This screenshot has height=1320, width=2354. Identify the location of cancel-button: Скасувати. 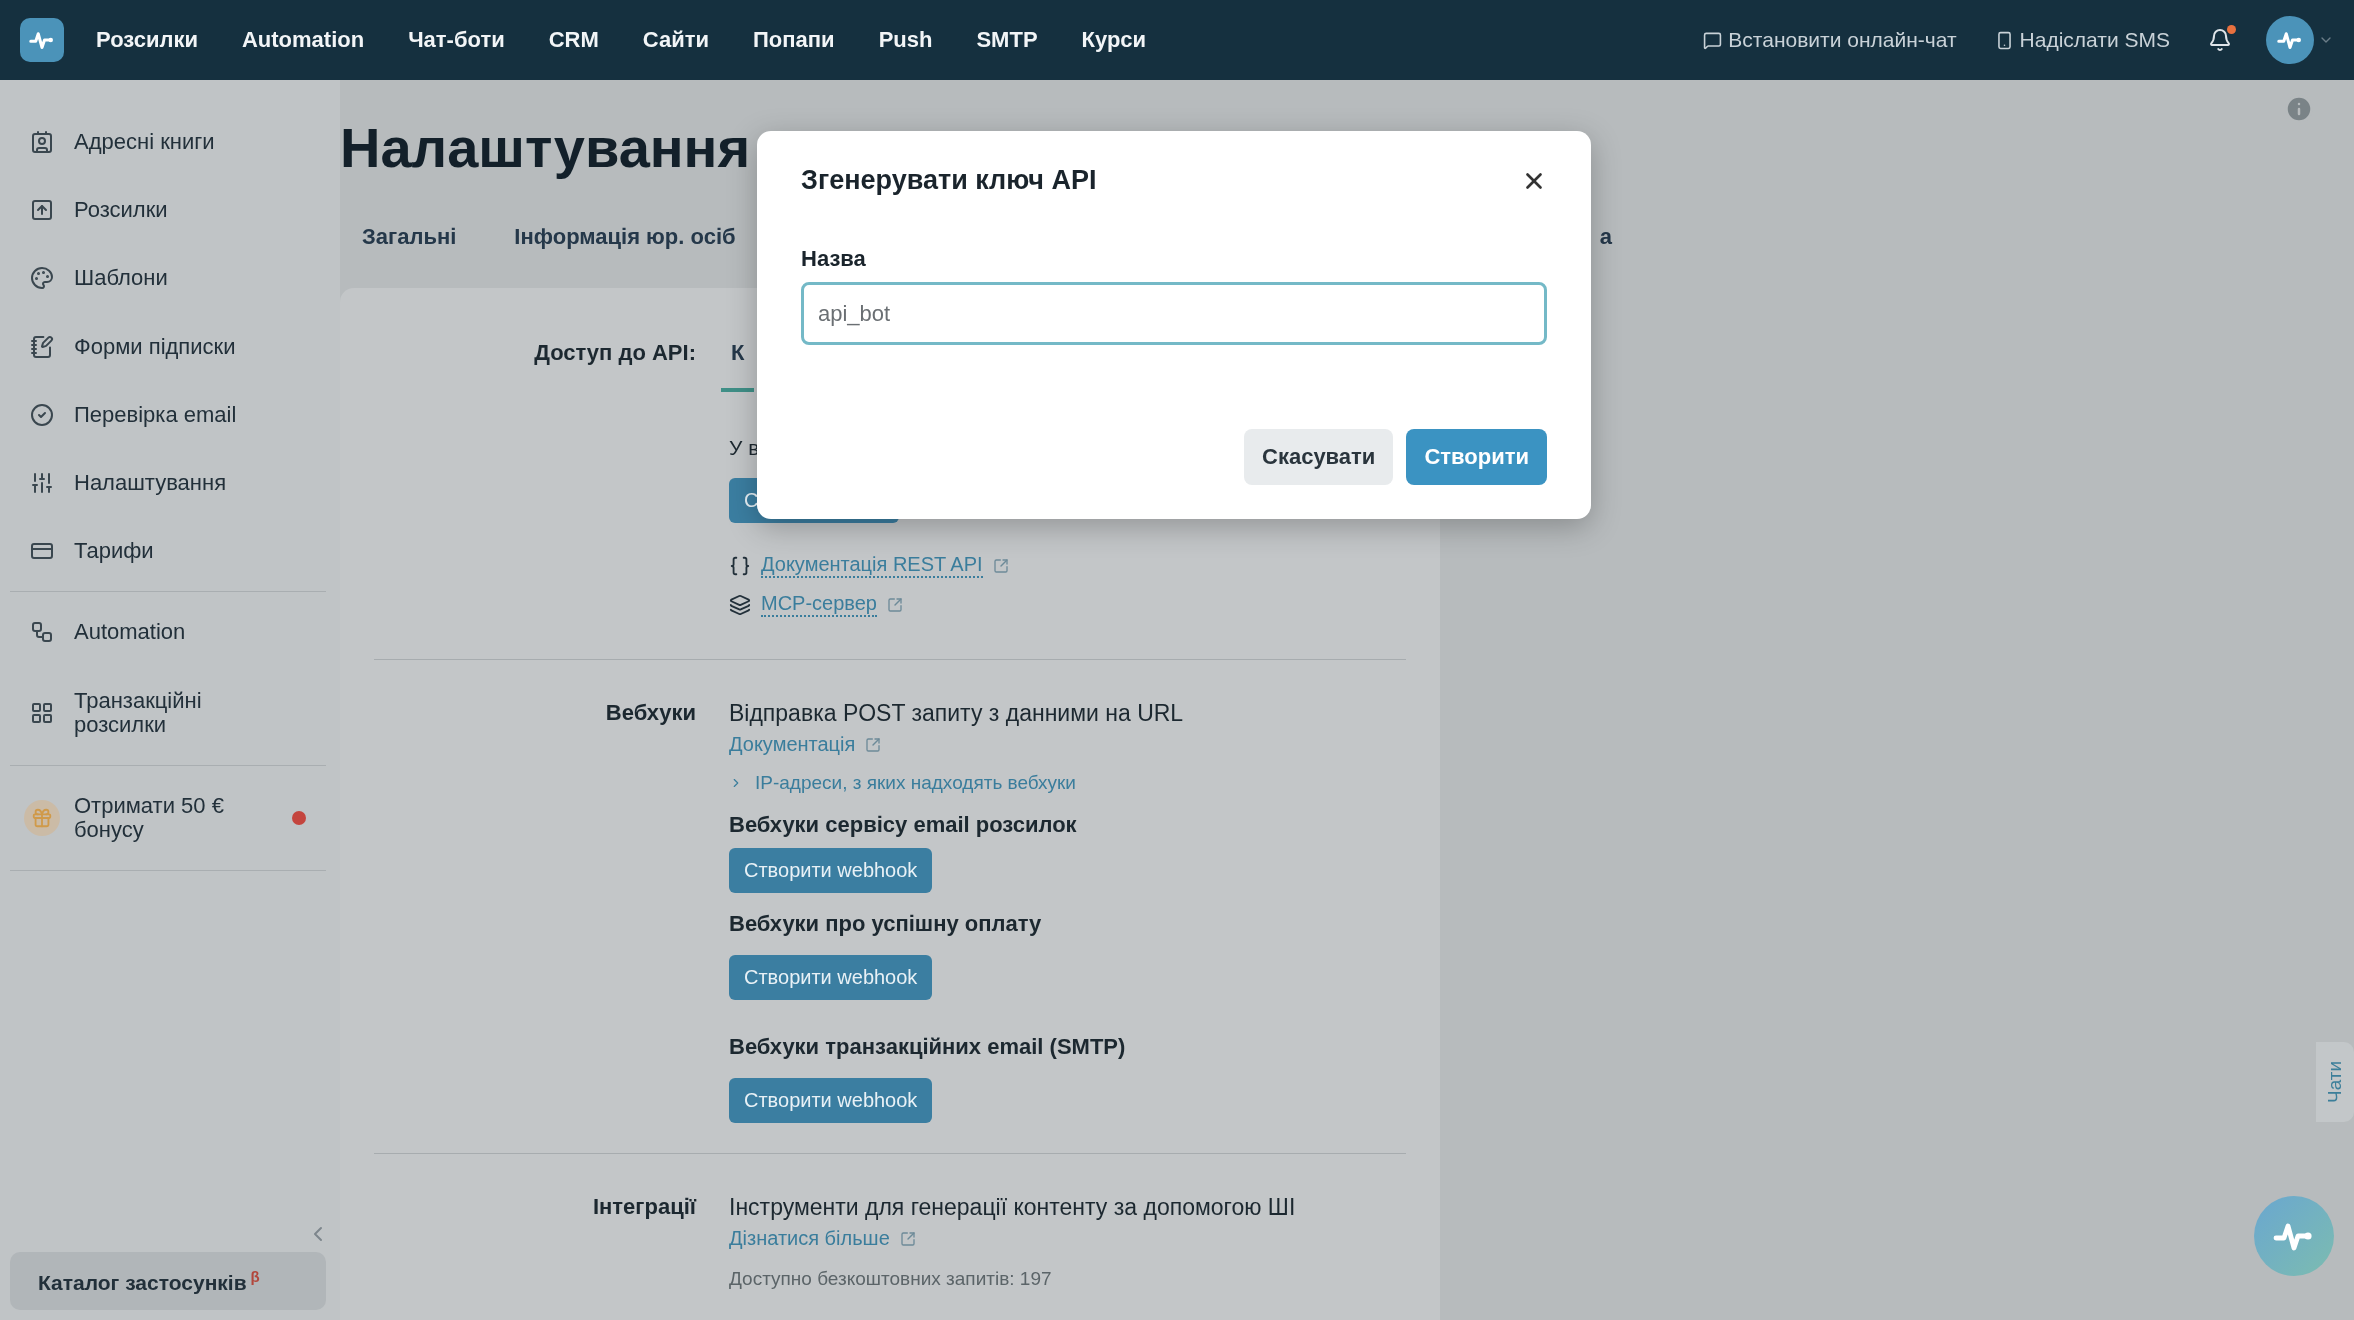
(1319, 457).